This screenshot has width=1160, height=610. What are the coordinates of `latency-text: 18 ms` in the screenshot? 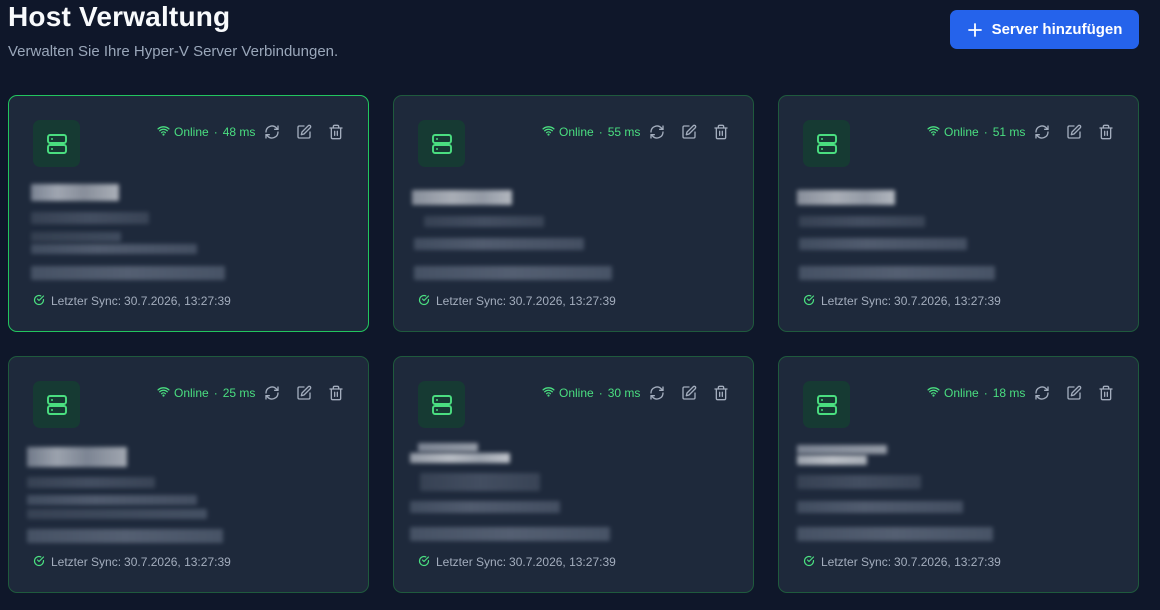 It's located at (1009, 393).